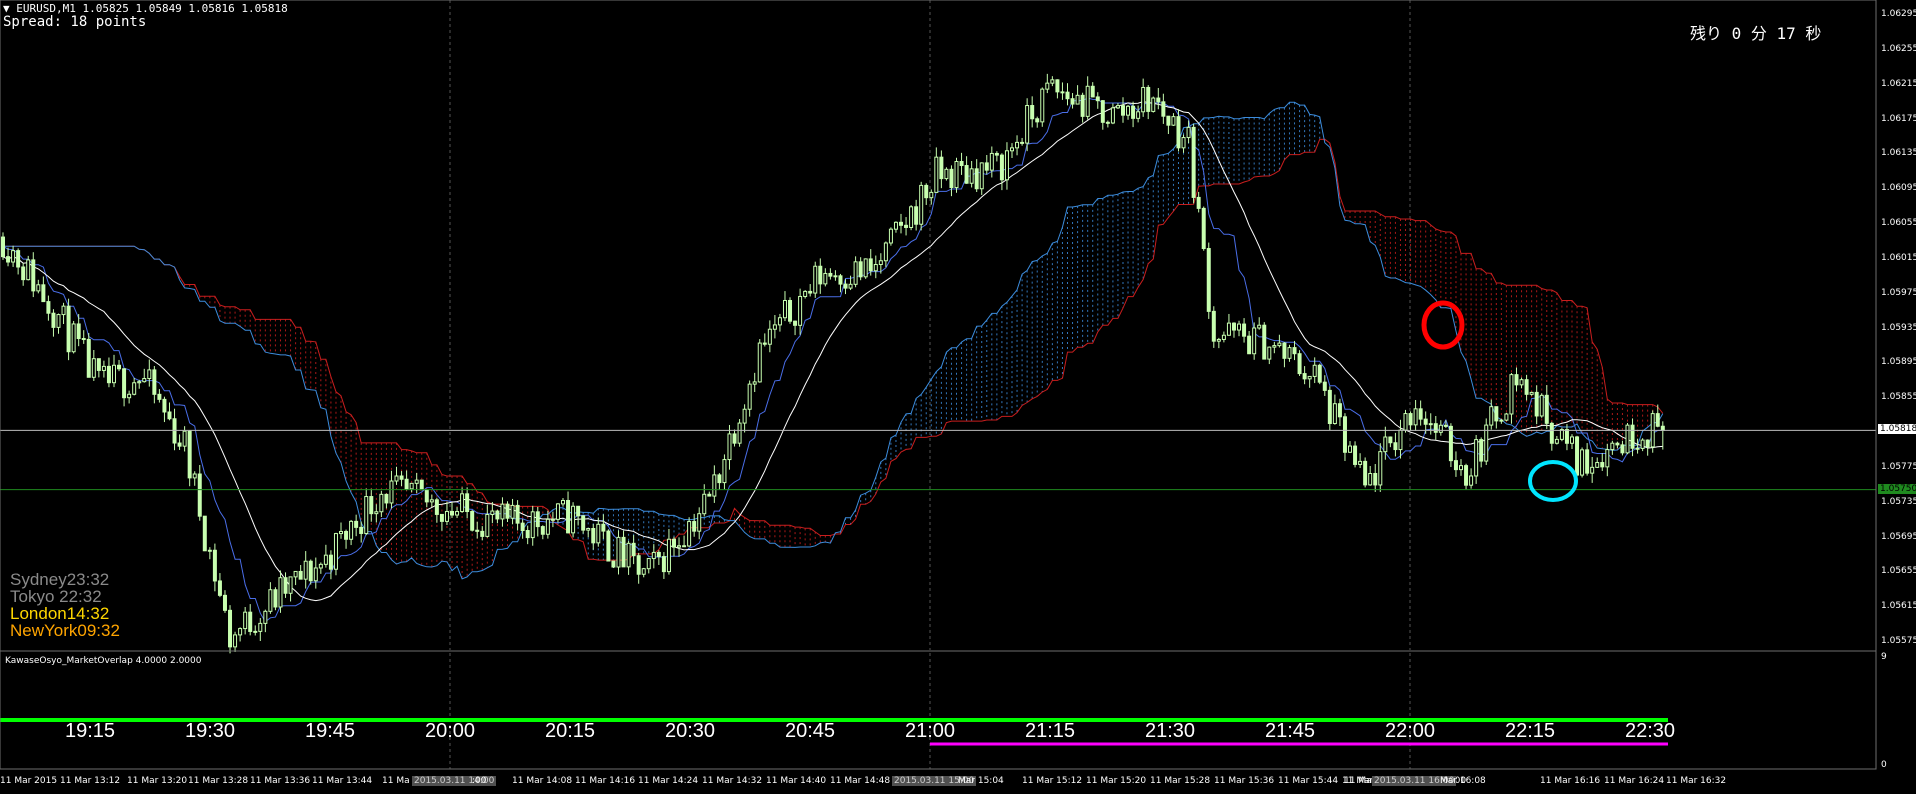  Describe the element at coordinates (605, 781) in the screenshot. I see `time-tick-label: 11 Mar 14:16` at that location.